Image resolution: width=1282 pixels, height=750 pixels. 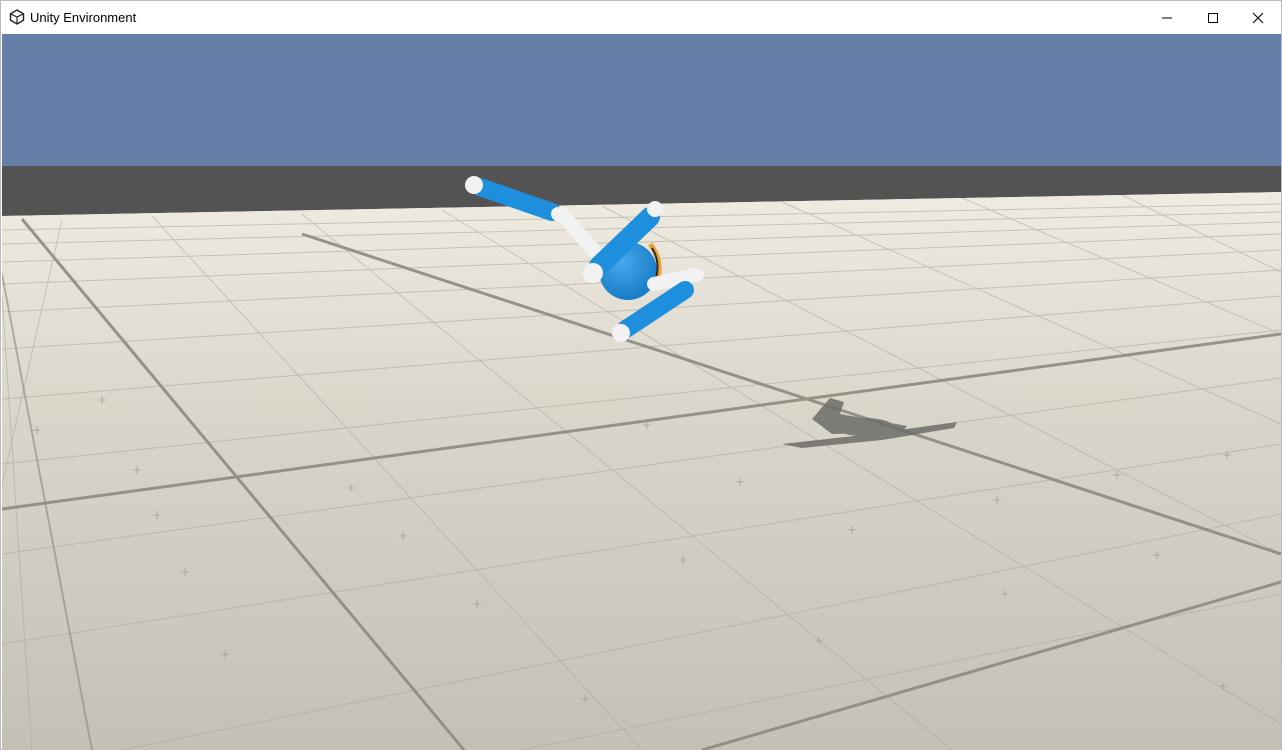 I want to click on unity-logo-icon, so click(x=17, y=17).